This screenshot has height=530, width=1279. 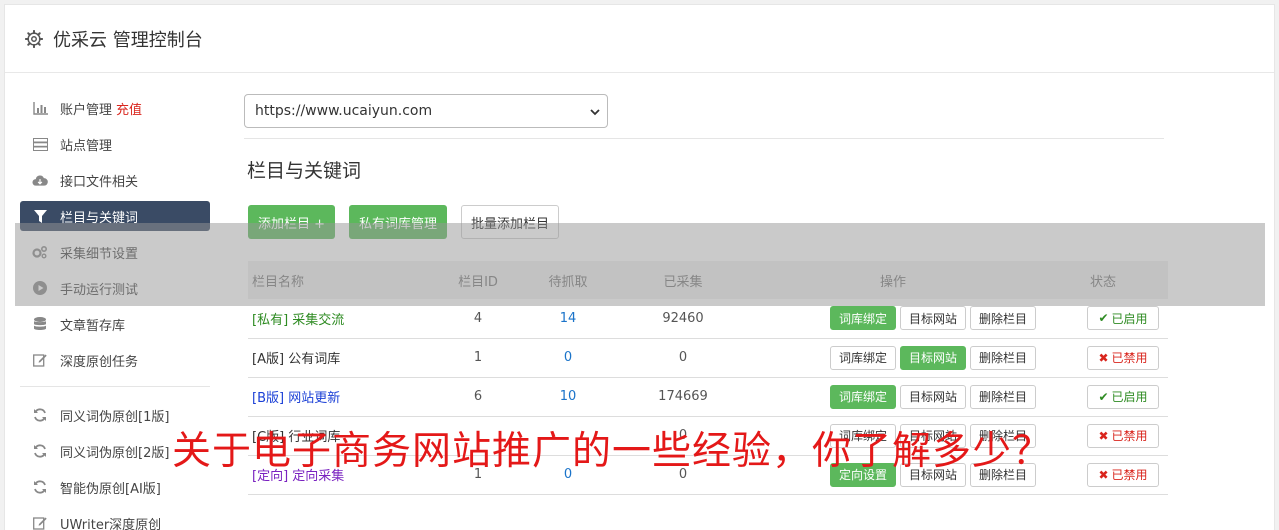 What do you see at coordinates (99, 218) in the screenshot?
I see `sidebar-item-label: 栏目与关键词` at bounding box center [99, 218].